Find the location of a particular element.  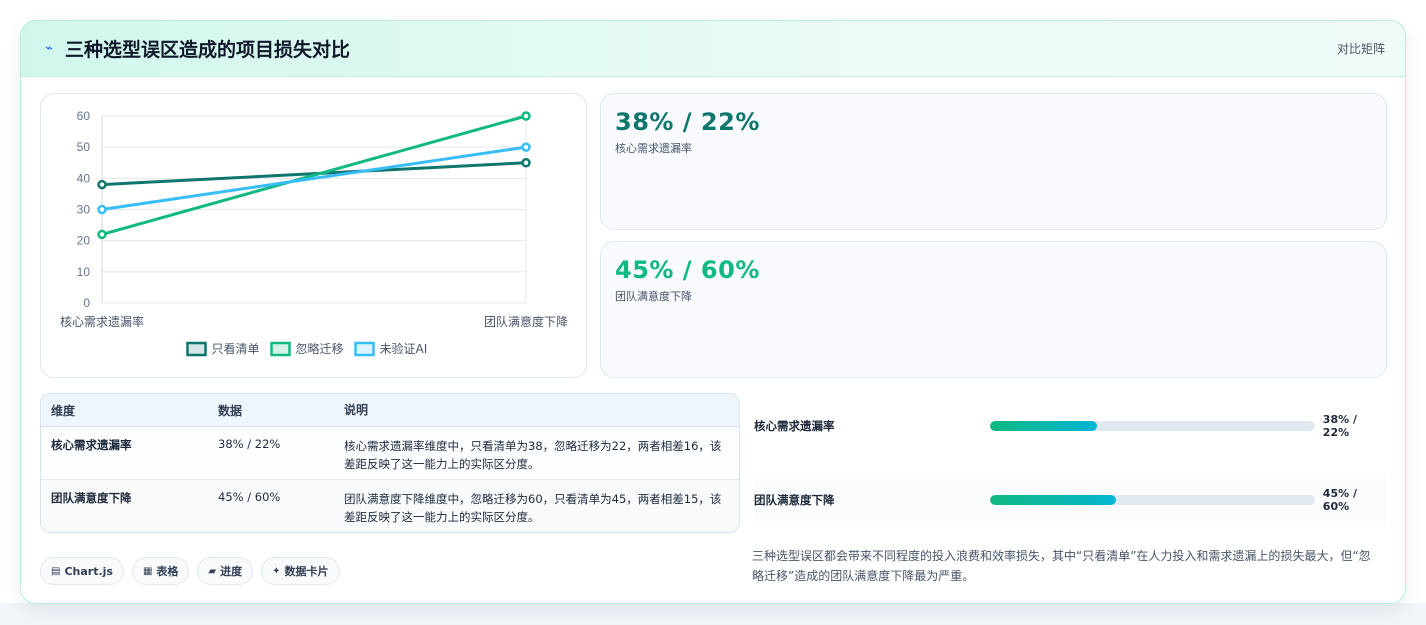

tag-list: ▤ Chart.js ▦ 表格 ▰ 进度 ✦ 数据卡片 is located at coordinates (190, 571).